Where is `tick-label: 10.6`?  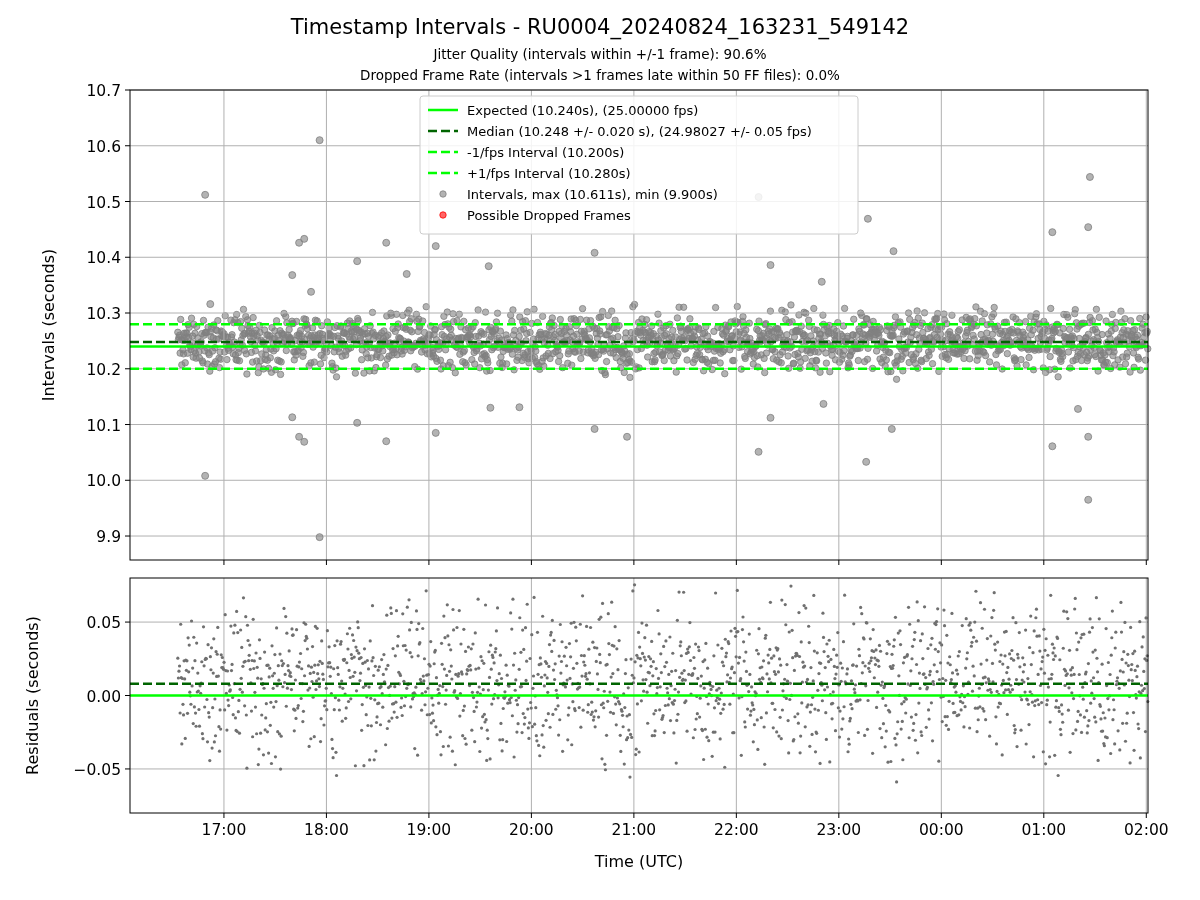
tick-label: 10.6 is located at coordinates (103, 146).